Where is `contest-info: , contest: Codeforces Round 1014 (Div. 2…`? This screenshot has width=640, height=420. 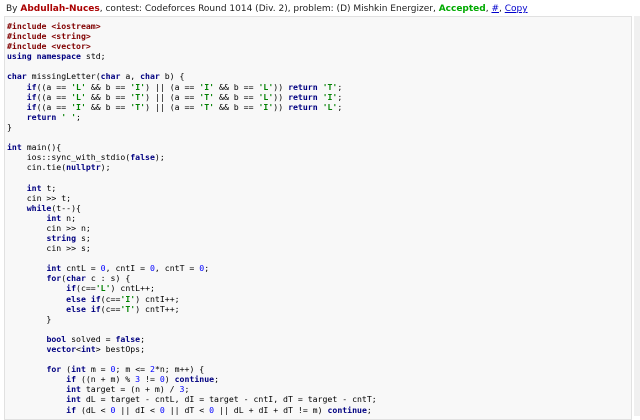
contest-info: , contest: Codeforces Round 1014 (Div. 2… is located at coordinates (269, 9).